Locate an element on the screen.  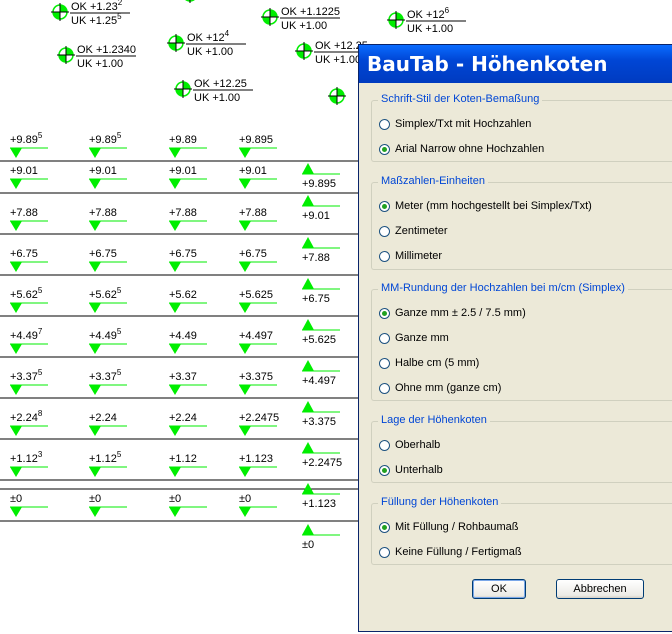
option-arial-narrow: Arial Narrow ohne Hochzahlen is located at coordinates (461, 149).